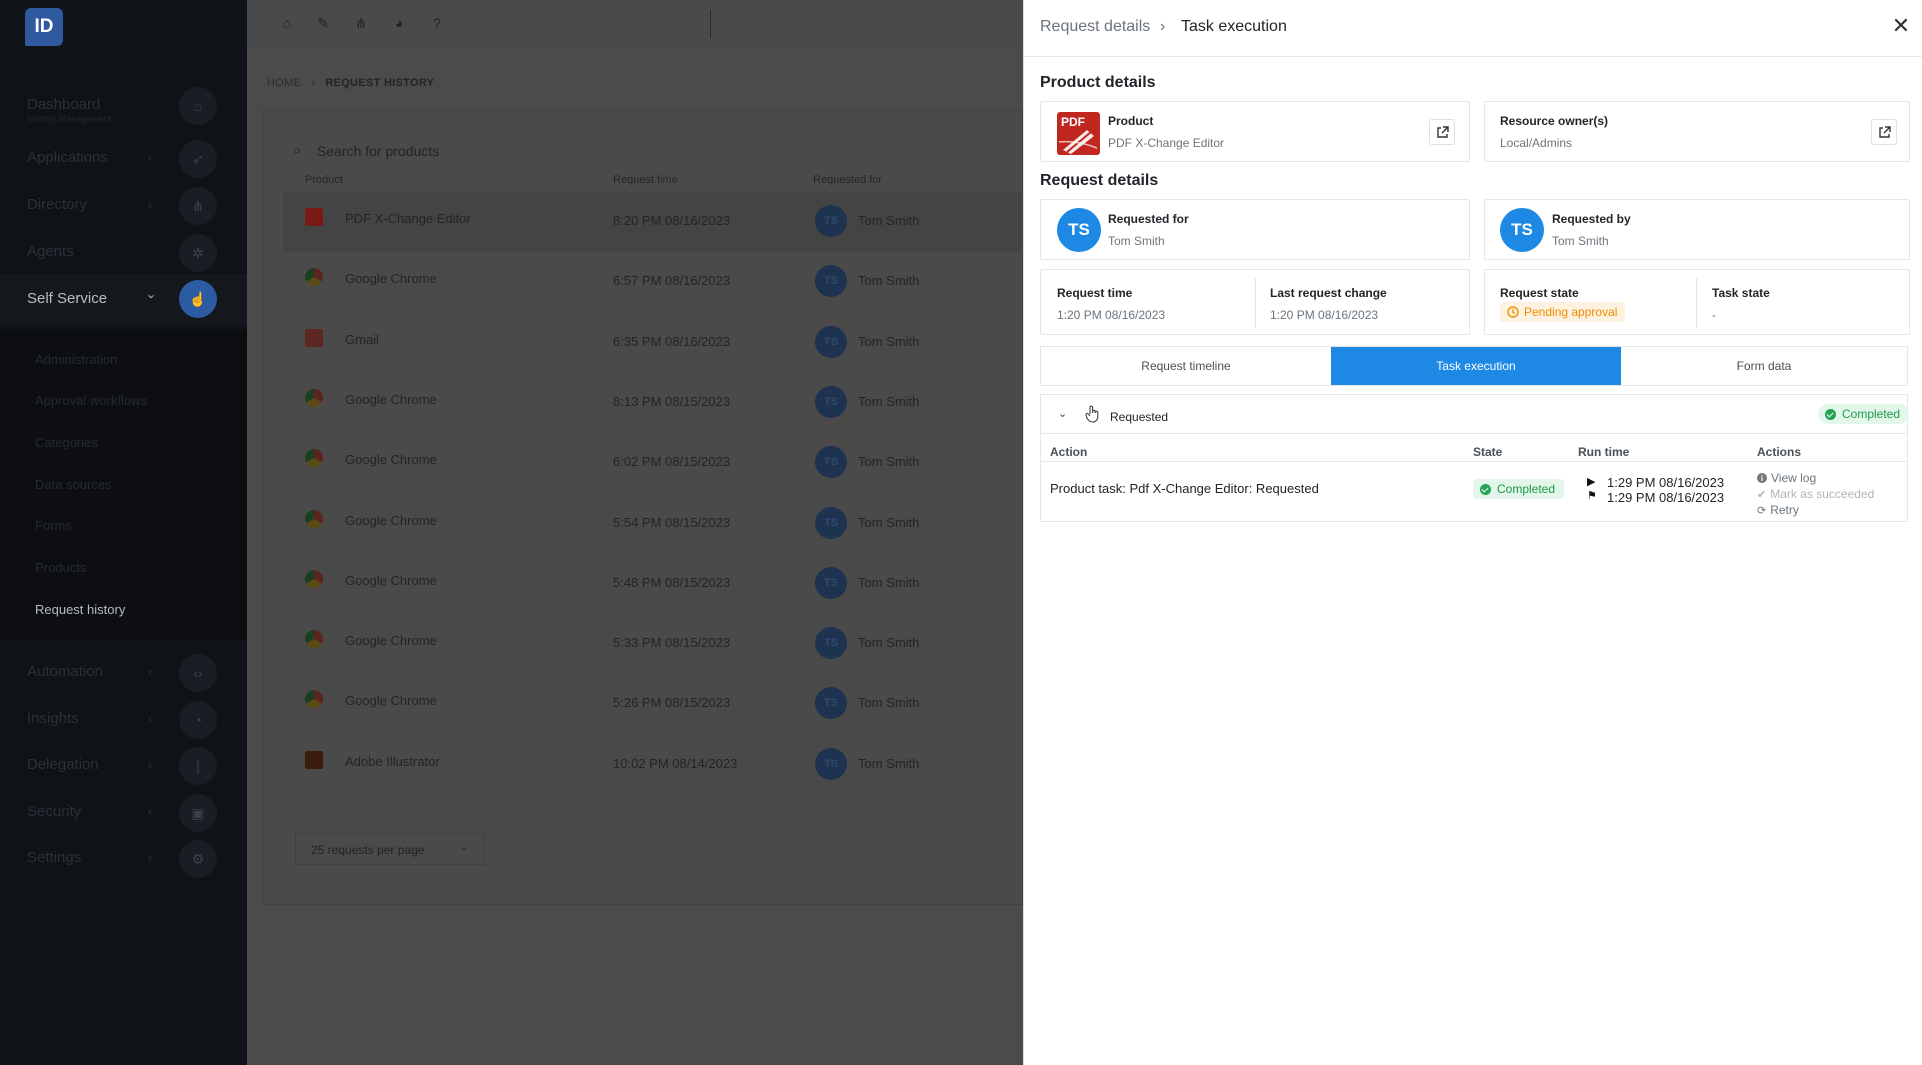 This screenshot has height=1065, width=1922. I want to click on sidebar-item-agents: Agents ✲, so click(123, 252).